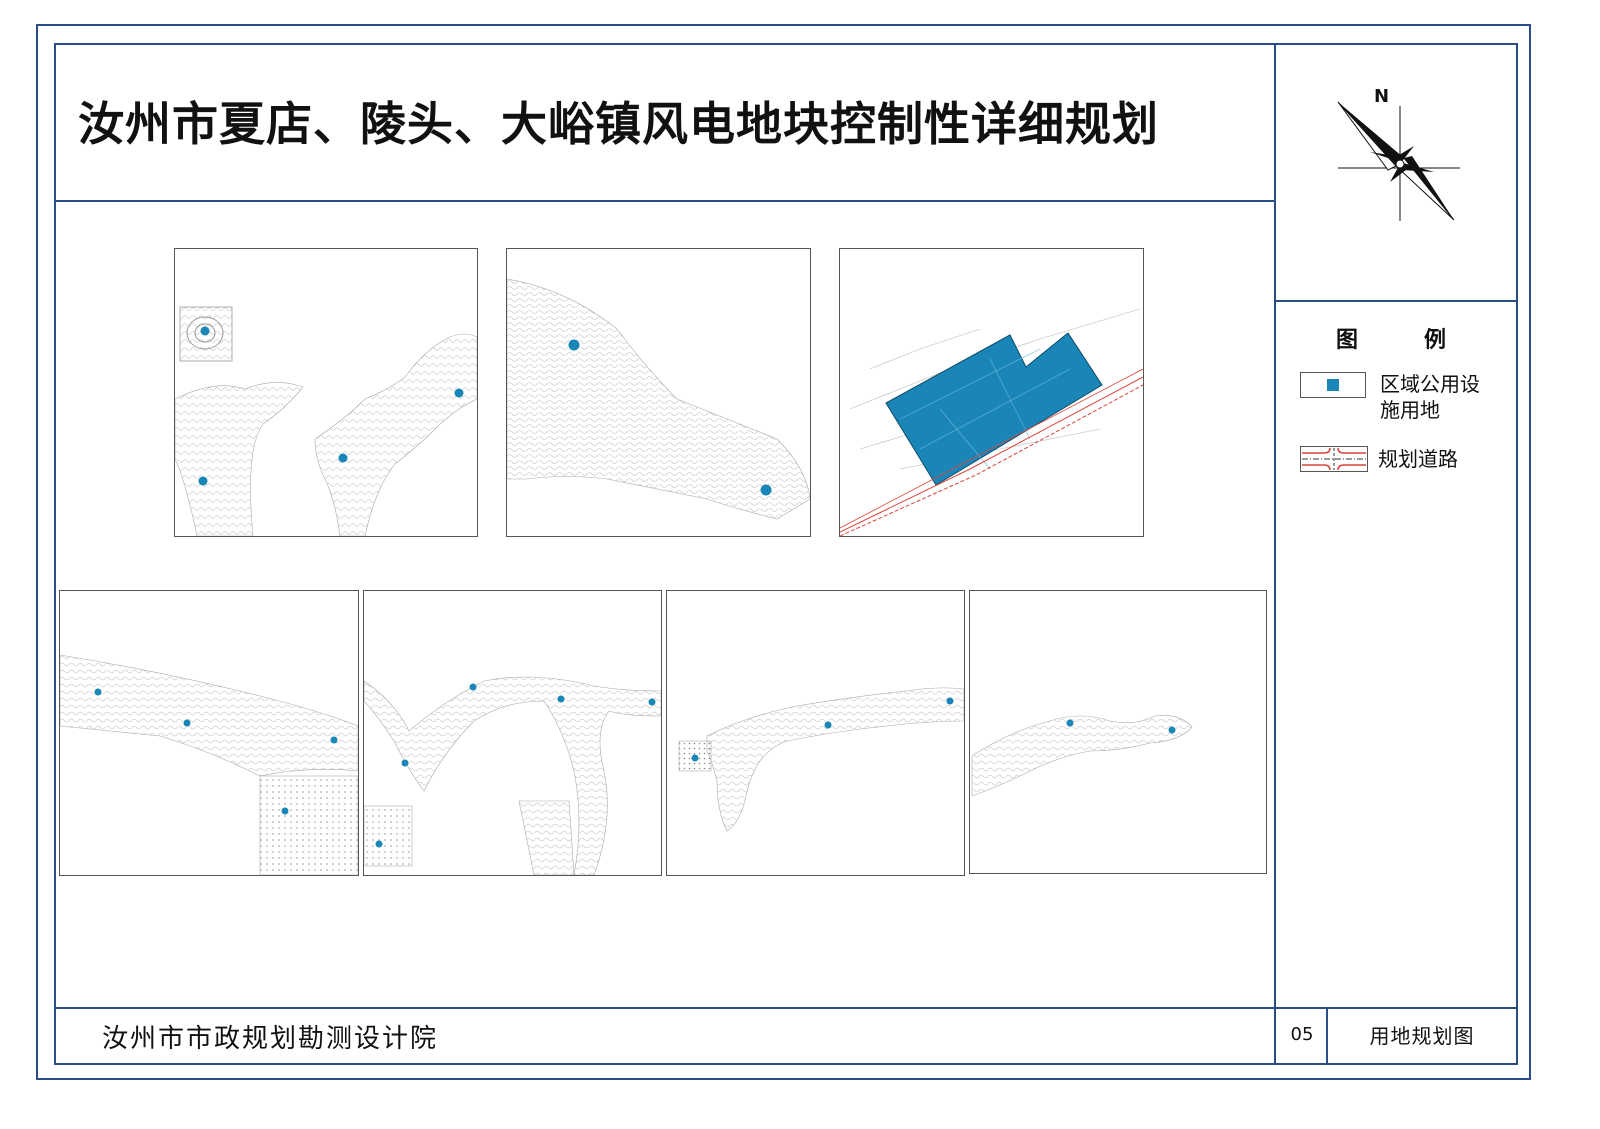 Image resolution: width=1600 pixels, height=1129 pixels. I want to click on legend-swatch-landuse, so click(1333, 385).